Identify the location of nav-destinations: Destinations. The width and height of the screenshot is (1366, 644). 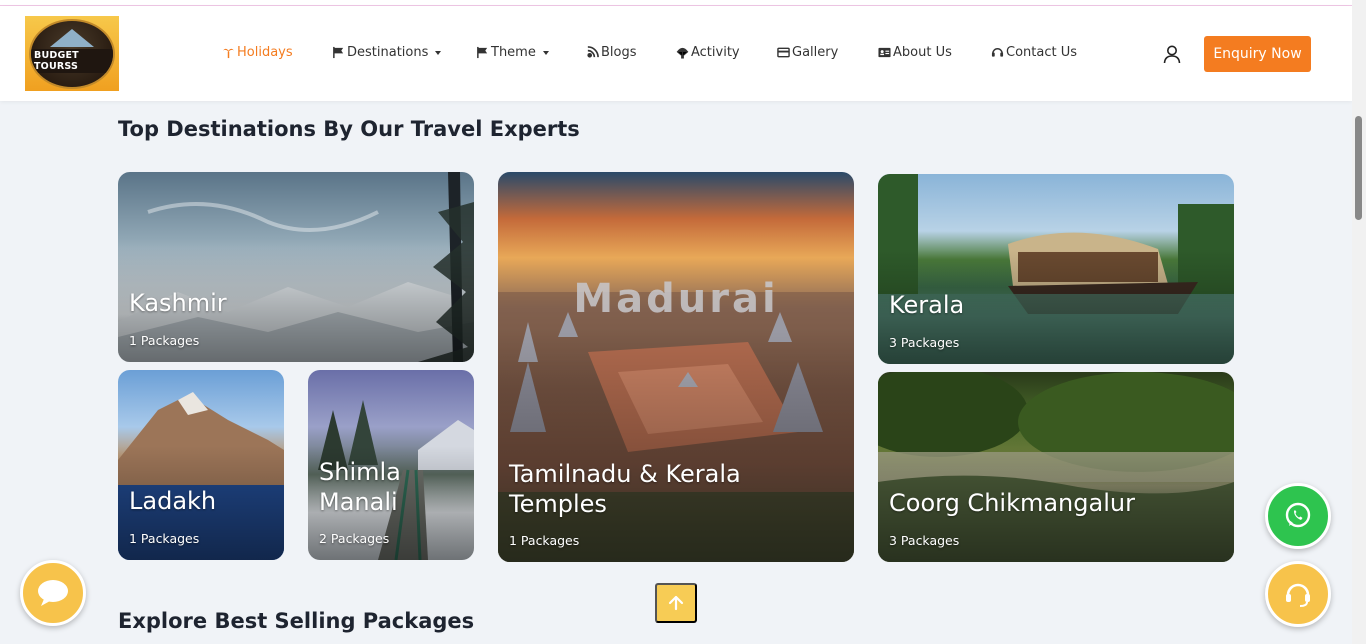
(387, 52).